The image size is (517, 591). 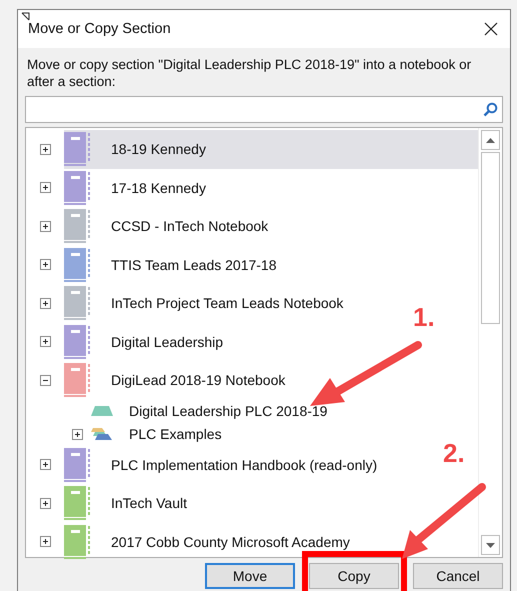 What do you see at coordinates (458, 576) in the screenshot?
I see `dialog-button: Cancel` at bounding box center [458, 576].